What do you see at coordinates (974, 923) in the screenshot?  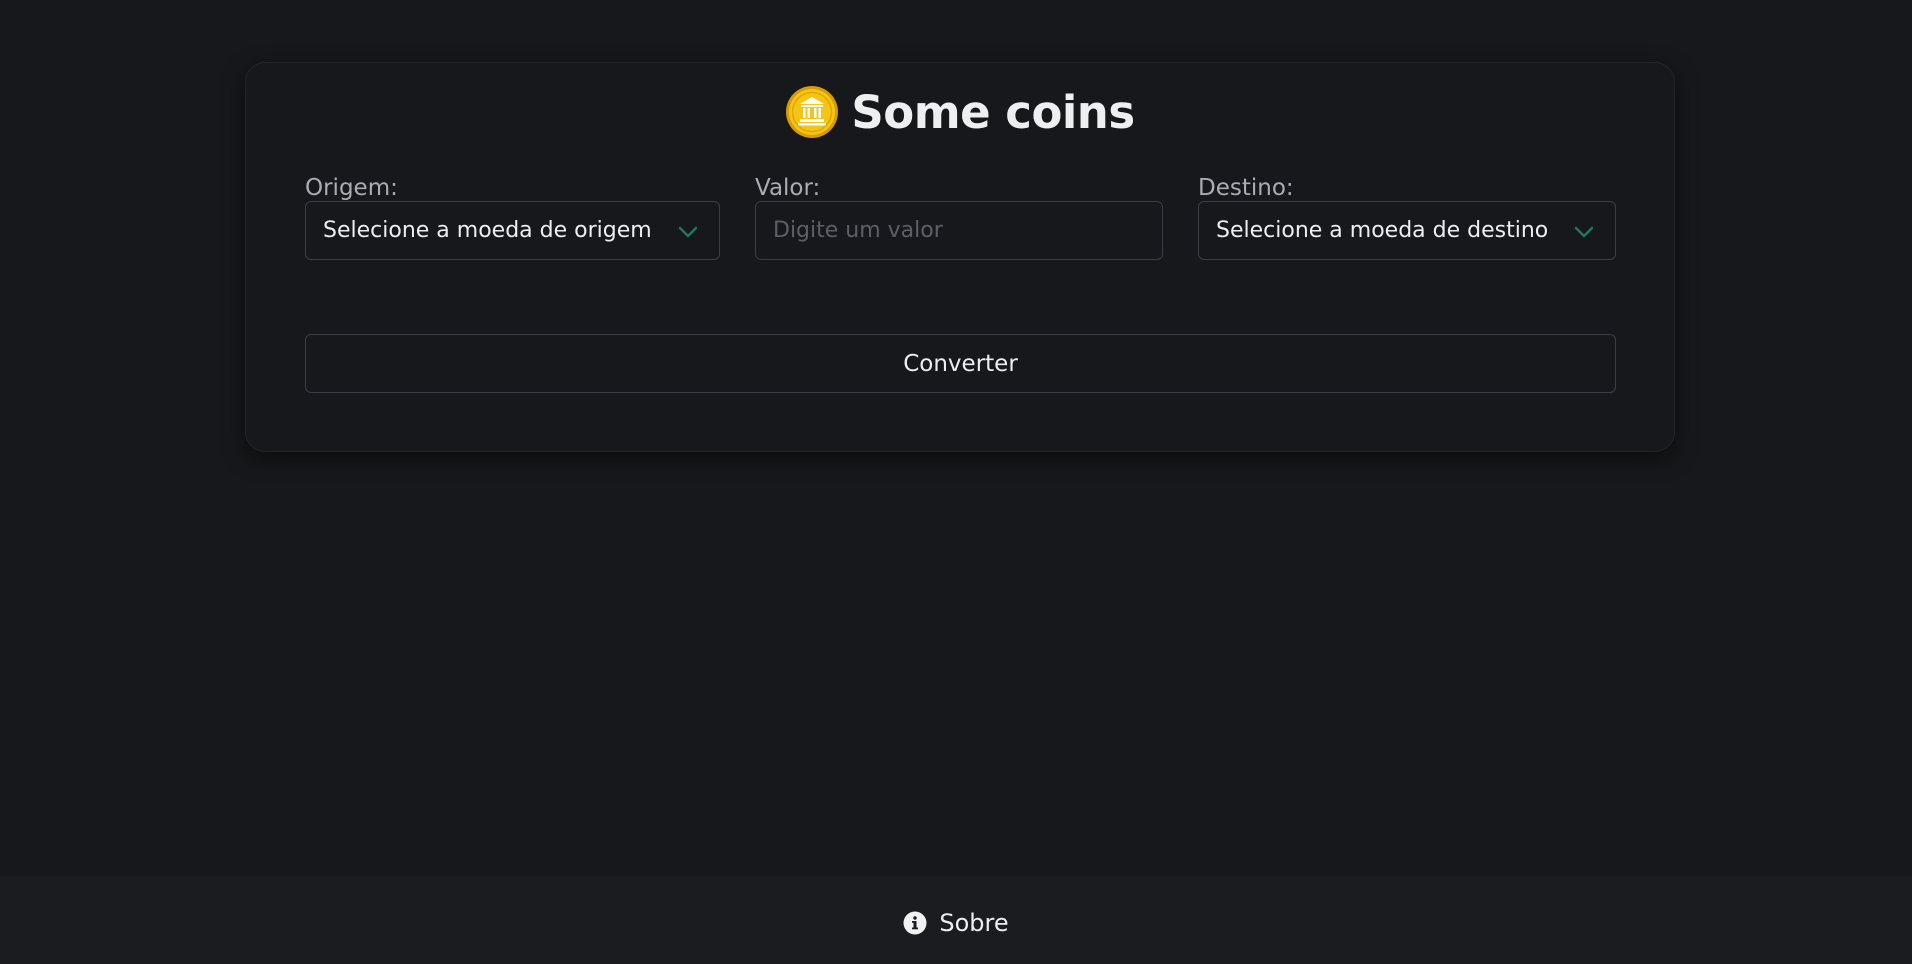 I see `about-label: Sobre` at bounding box center [974, 923].